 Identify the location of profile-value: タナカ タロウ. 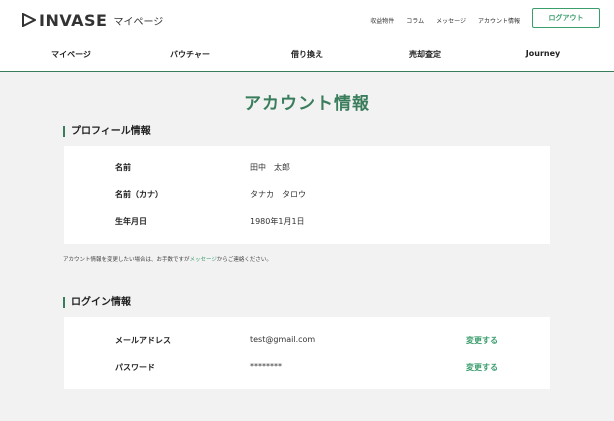
(278, 194).